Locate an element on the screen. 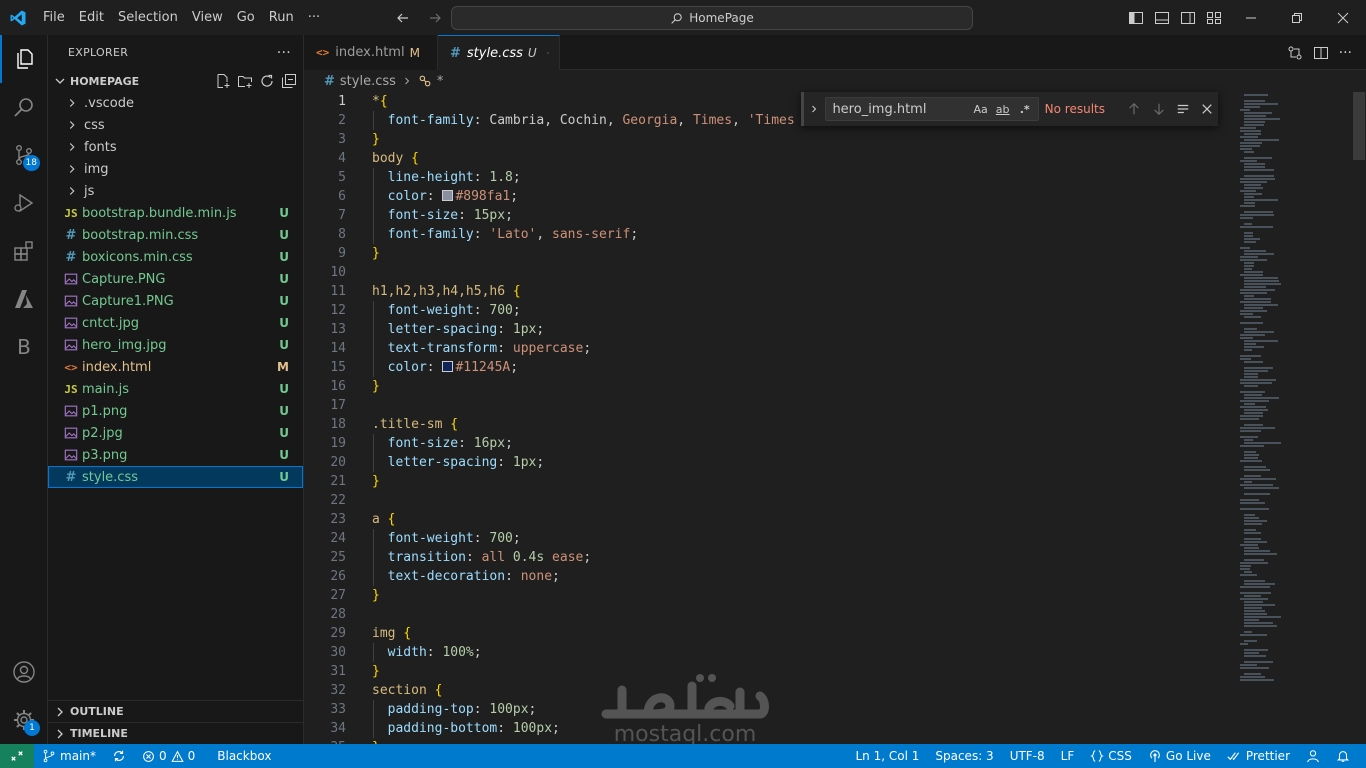  toggle-replace-icon is located at coordinates (813, 109).